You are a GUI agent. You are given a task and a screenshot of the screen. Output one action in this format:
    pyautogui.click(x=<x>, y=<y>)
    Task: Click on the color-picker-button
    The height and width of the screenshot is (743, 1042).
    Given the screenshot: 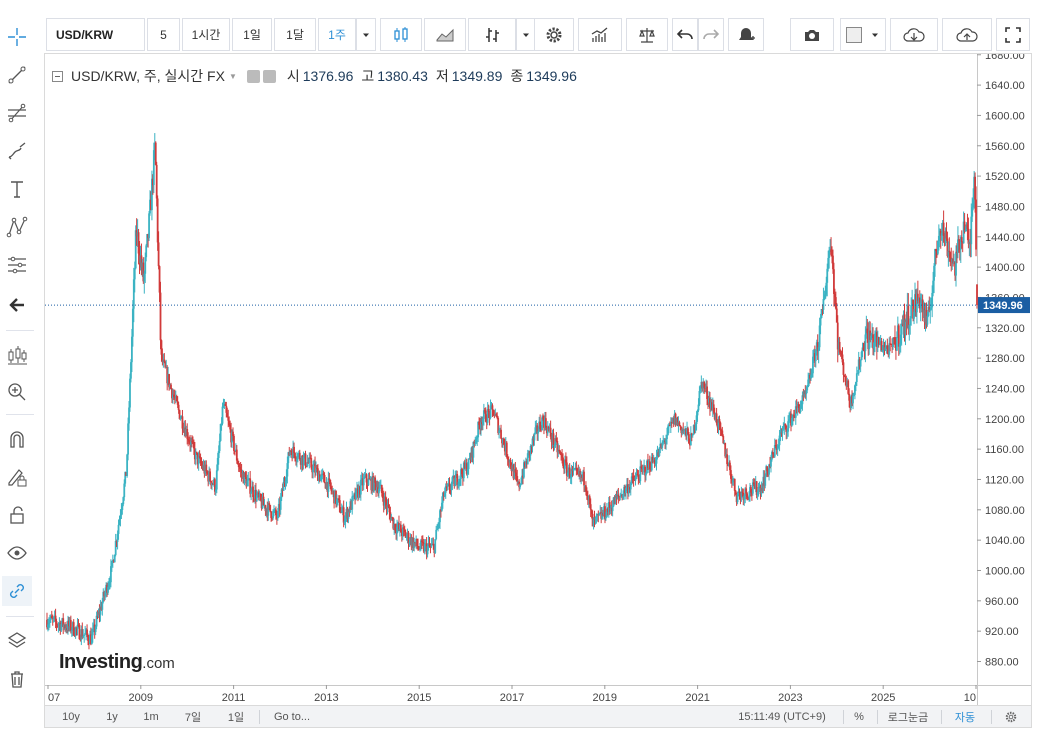 What is the action you would take?
    pyautogui.click(x=863, y=34)
    